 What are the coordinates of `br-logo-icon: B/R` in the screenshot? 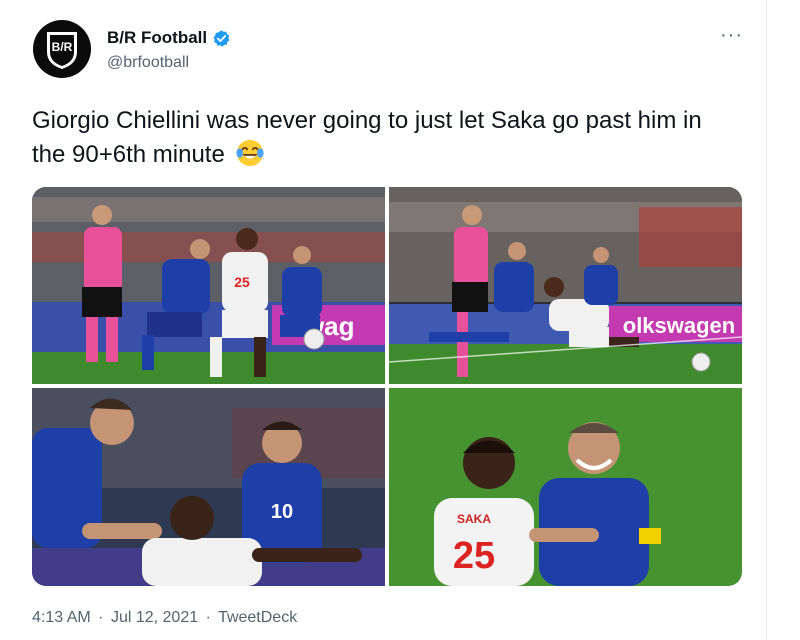 It's located at (62, 50).